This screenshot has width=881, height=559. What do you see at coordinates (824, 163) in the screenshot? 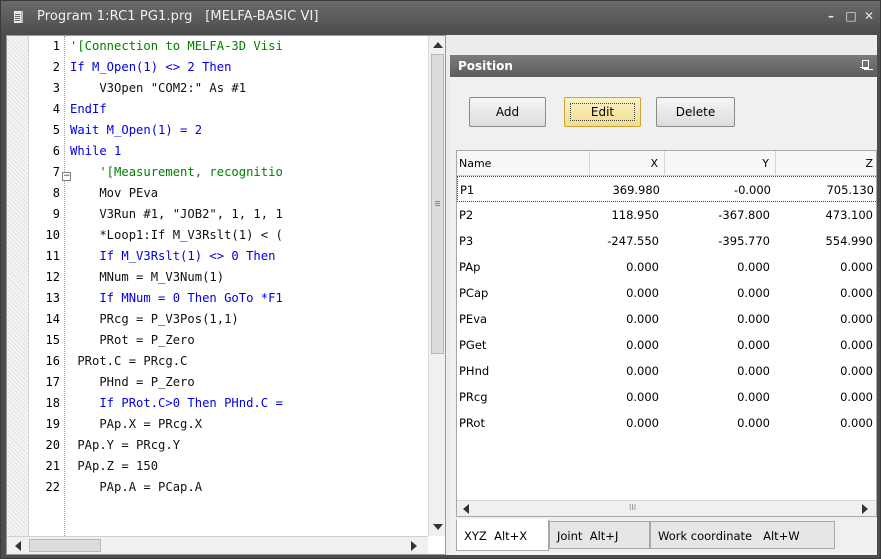
I see `column-header-z: Z` at bounding box center [824, 163].